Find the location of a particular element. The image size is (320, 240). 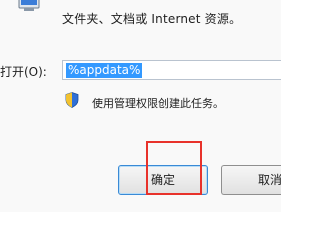

ok-button-highlight-box is located at coordinates (174, 168).